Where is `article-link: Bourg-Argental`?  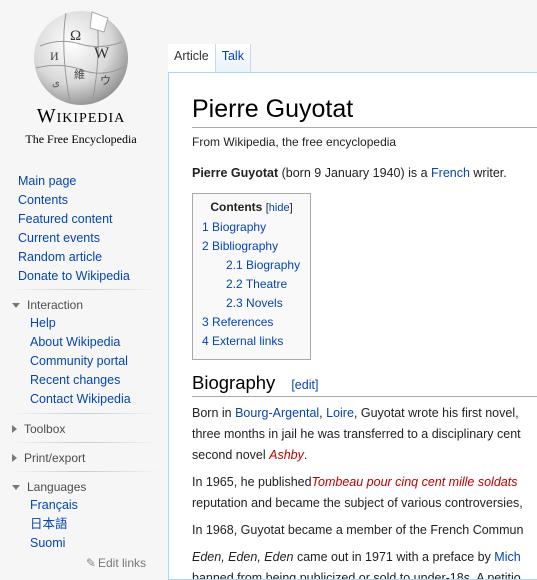 article-link: Bourg-Argental is located at coordinates (277, 413).